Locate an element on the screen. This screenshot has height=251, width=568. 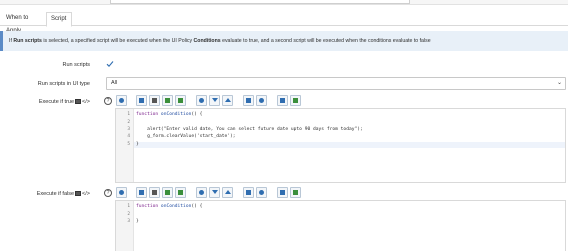
tab-script: Script is located at coordinates (59, 19).